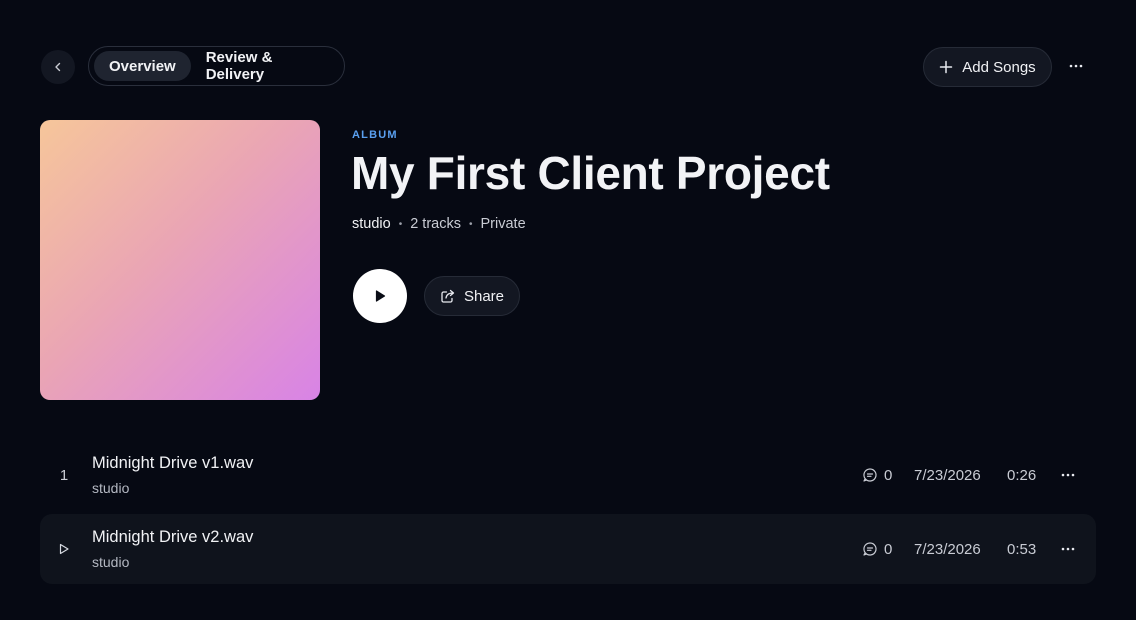 The image size is (1136, 620). I want to click on page-title: My First Client Project, so click(590, 173).